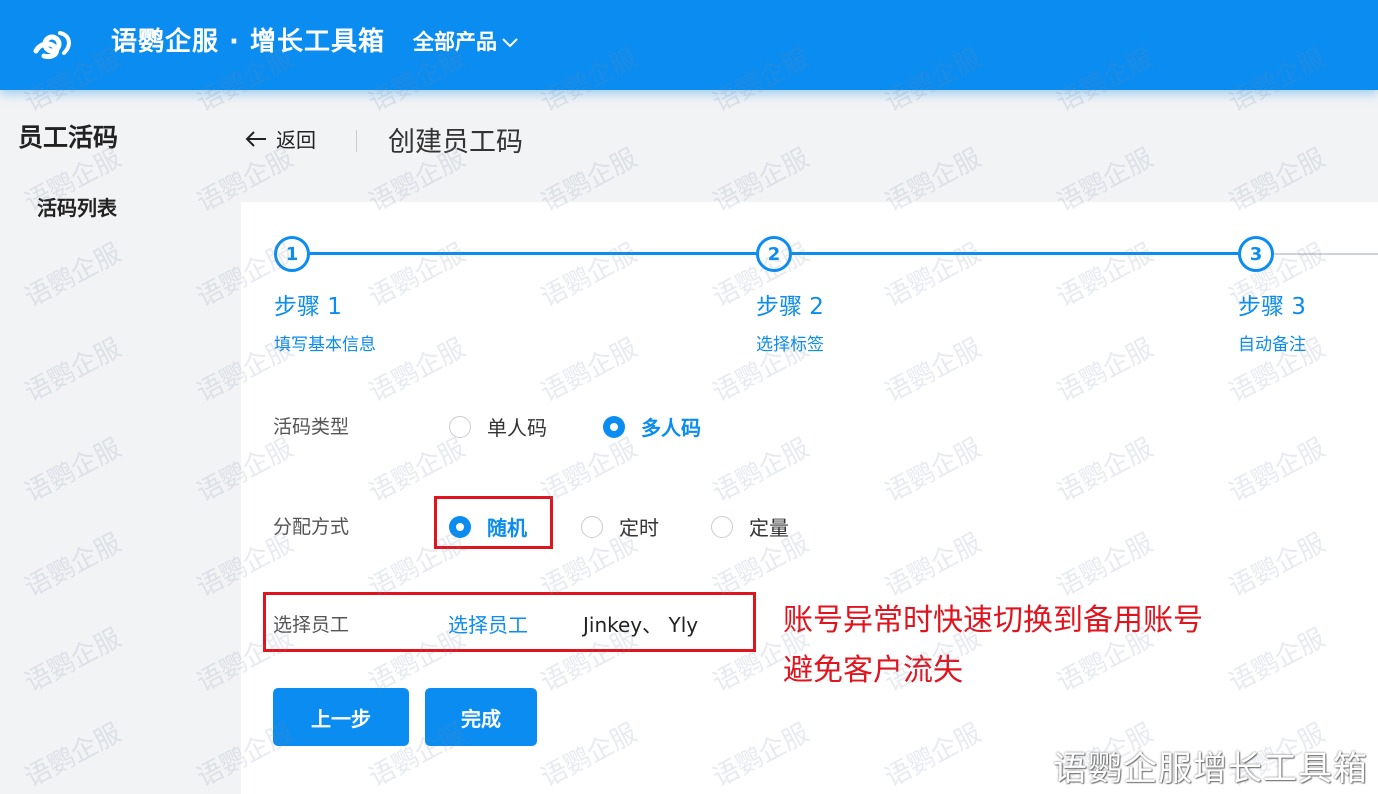  Describe the element at coordinates (455, 142) in the screenshot. I see `page-title: 创建员工码` at that location.